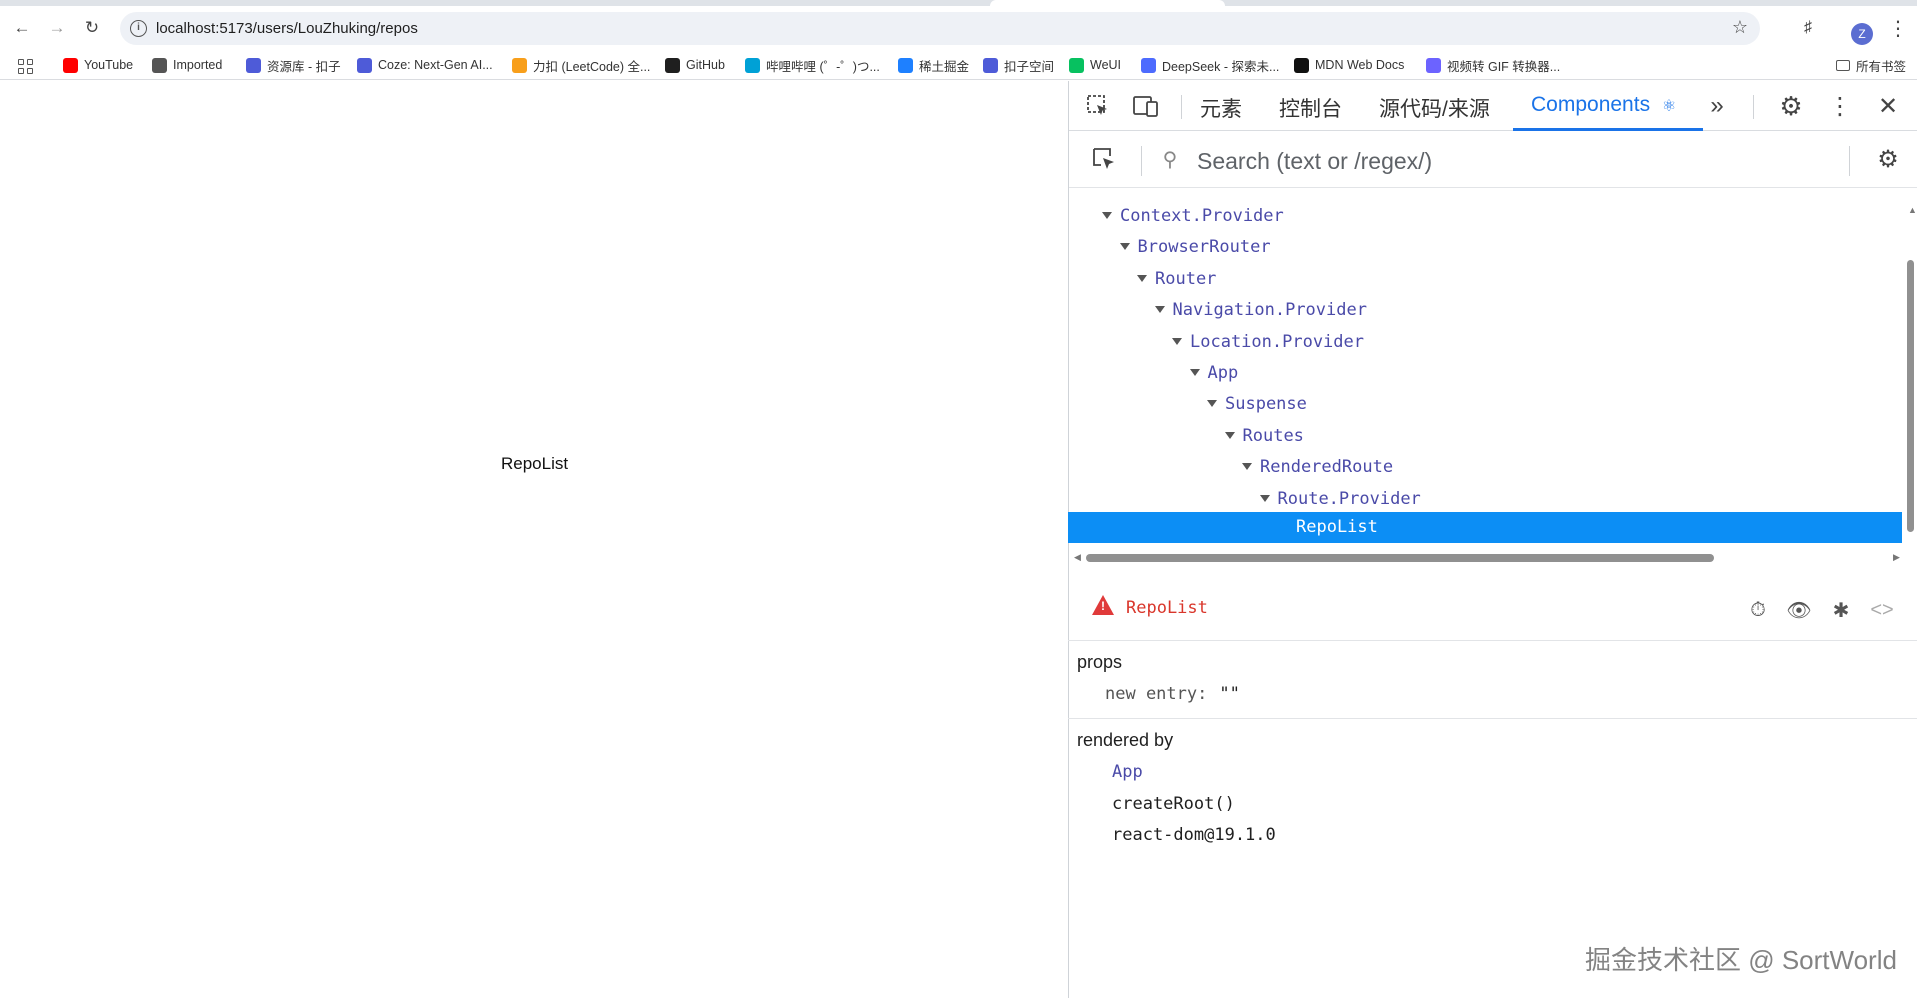 This screenshot has height=998, width=1917. What do you see at coordinates (198, 65) in the screenshot?
I see `bookmark-label: Imported` at bounding box center [198, 65].